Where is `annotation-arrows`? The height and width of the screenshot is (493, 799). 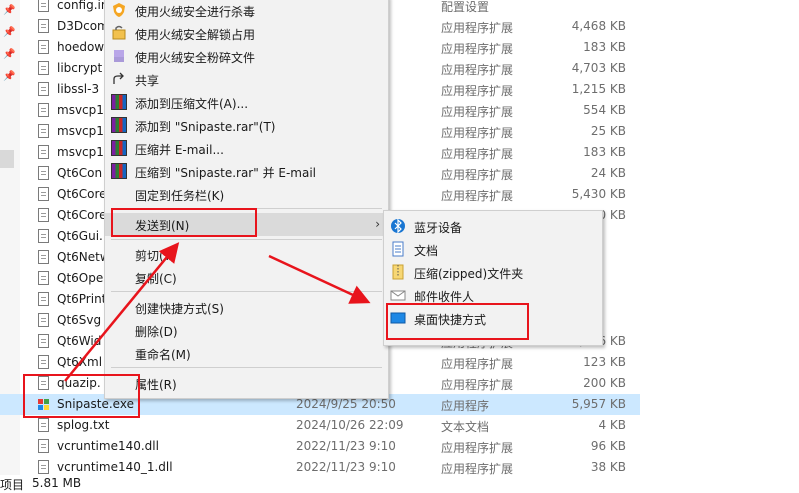
annotation-arrows is located at coordinates (217, 312).